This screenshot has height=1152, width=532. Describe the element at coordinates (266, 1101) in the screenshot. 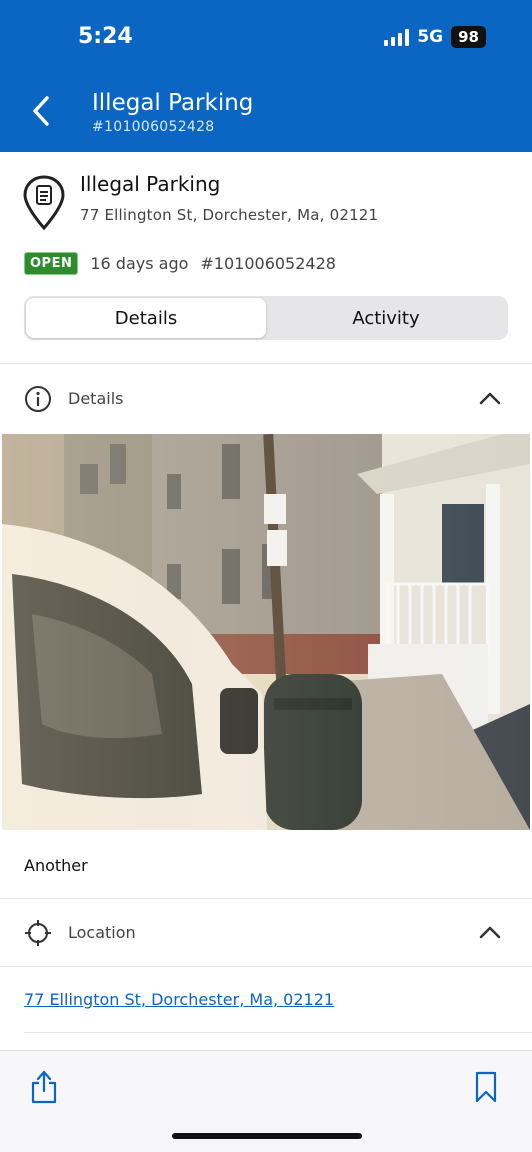

I see `bottom-toolbar` at that location.